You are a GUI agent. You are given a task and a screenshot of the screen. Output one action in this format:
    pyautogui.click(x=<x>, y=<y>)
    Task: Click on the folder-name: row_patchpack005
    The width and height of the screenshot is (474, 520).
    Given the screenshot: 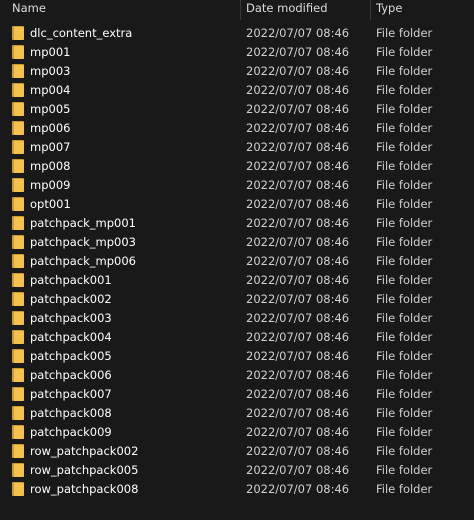 What is the action you would take?
    pyautogui.click(x=84, y=470)
    